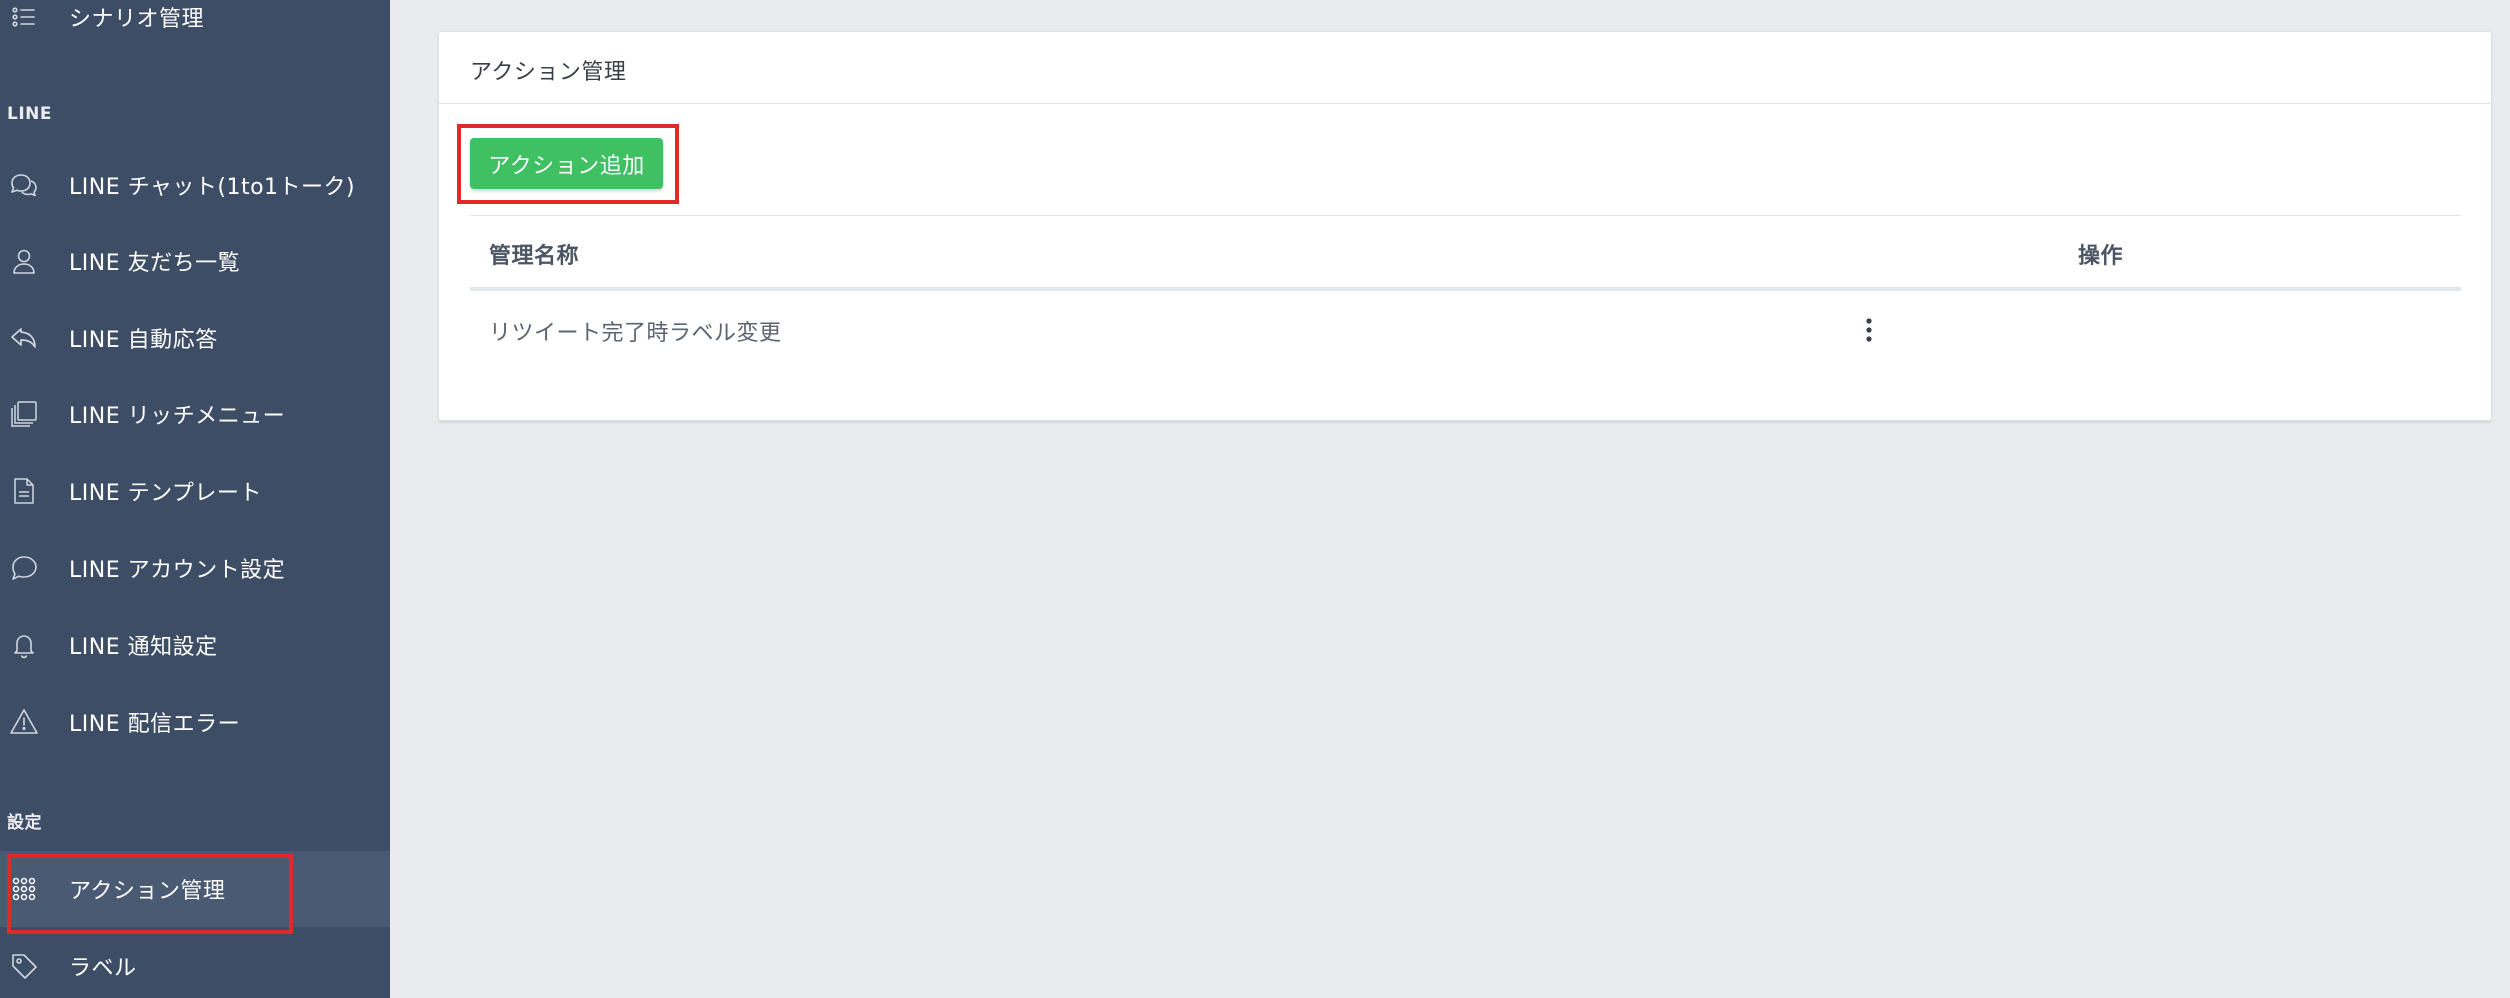 The image size is (2510, 998). What do you see at coordinates (635, 333) in the screenshot?
I see `row-name: リツイート完了時ラベル変更` at bounding box center [635, 333].